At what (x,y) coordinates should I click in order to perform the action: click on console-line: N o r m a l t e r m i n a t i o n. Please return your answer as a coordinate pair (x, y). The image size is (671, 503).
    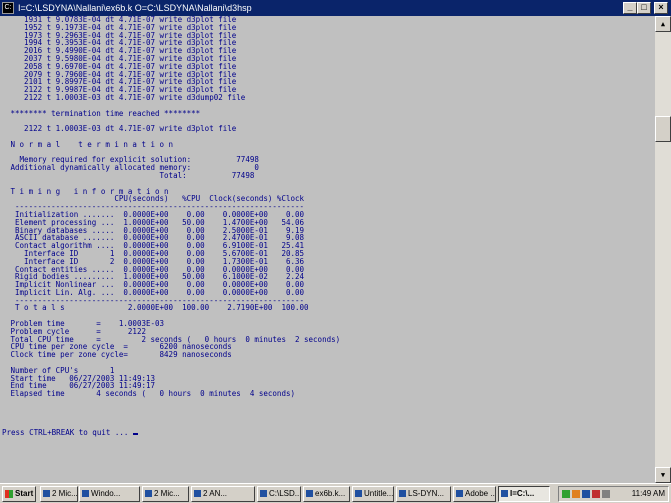
    Looking at the image, I should click on (90, 144).